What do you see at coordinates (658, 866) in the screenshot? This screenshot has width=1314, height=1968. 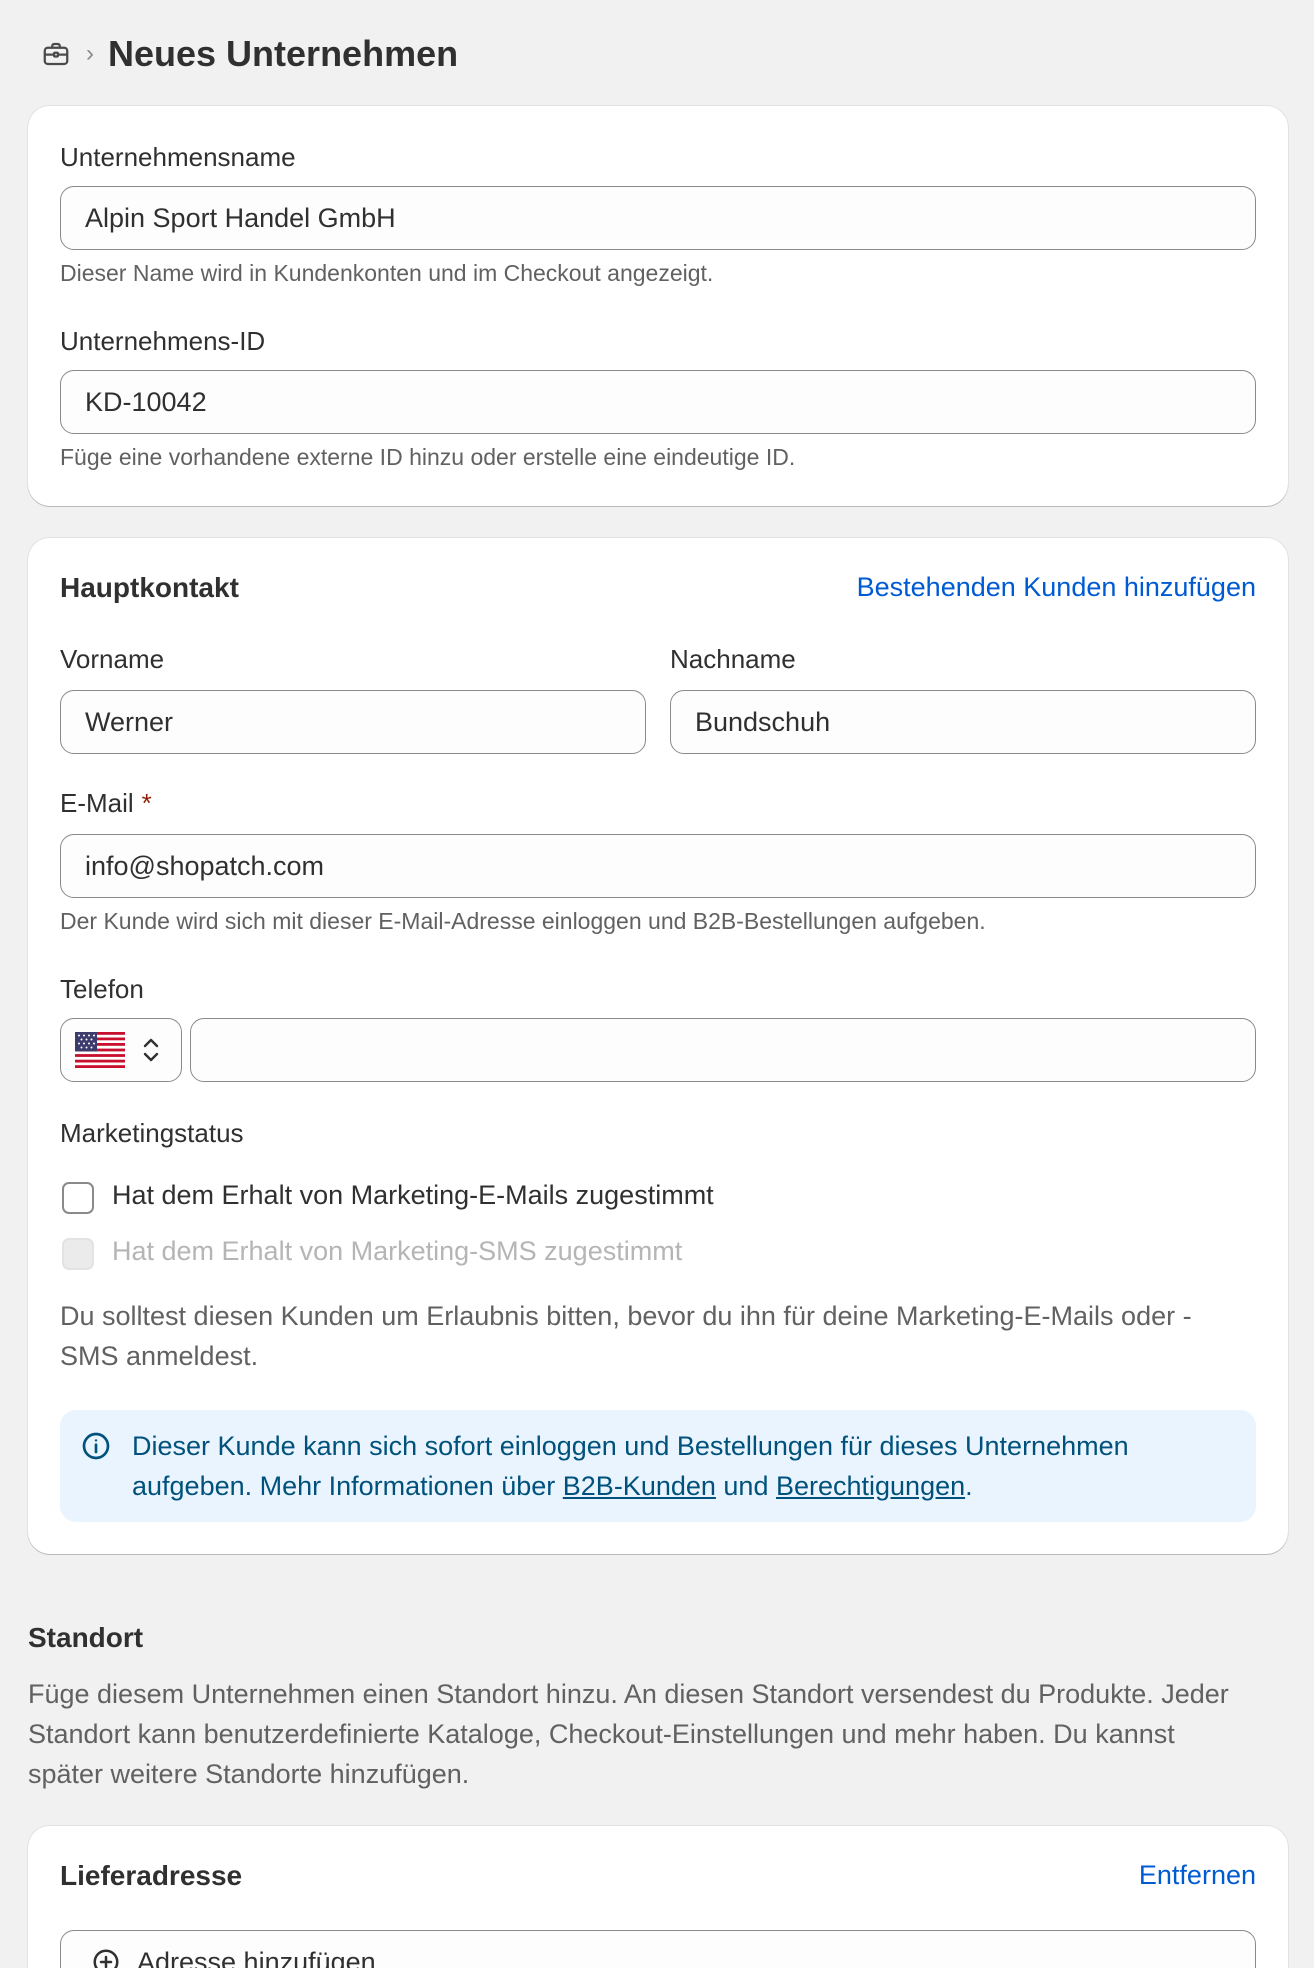 I see `email-input: info@shopatch.com` at bounding box center [658, 866].